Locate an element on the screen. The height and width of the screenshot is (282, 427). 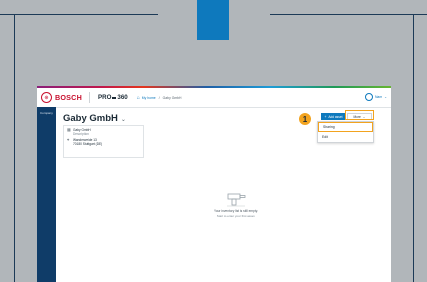
sidebar-item-company: Company is located at coordinates (46, 113).